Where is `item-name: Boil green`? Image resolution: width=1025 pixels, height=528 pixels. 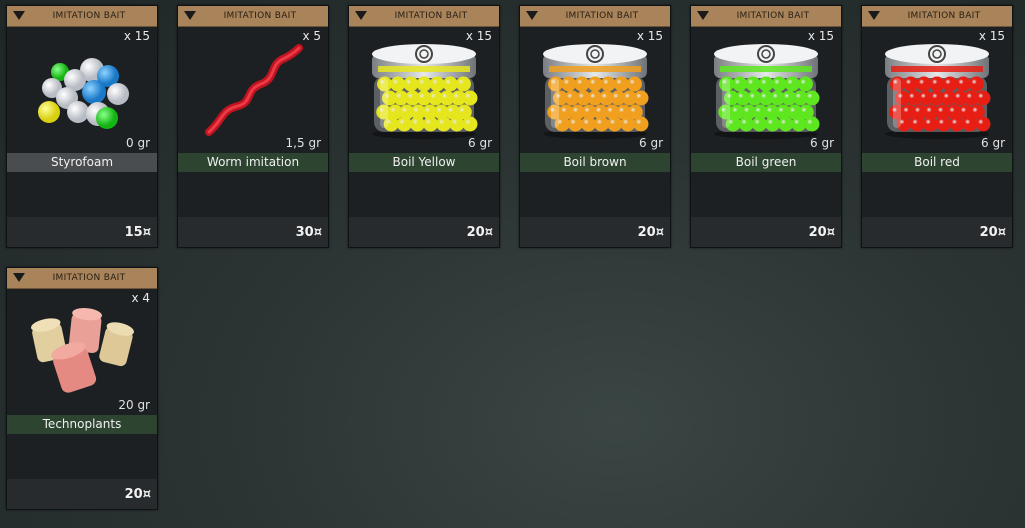
item-name: Boil green is located at coordinates (766, 162).